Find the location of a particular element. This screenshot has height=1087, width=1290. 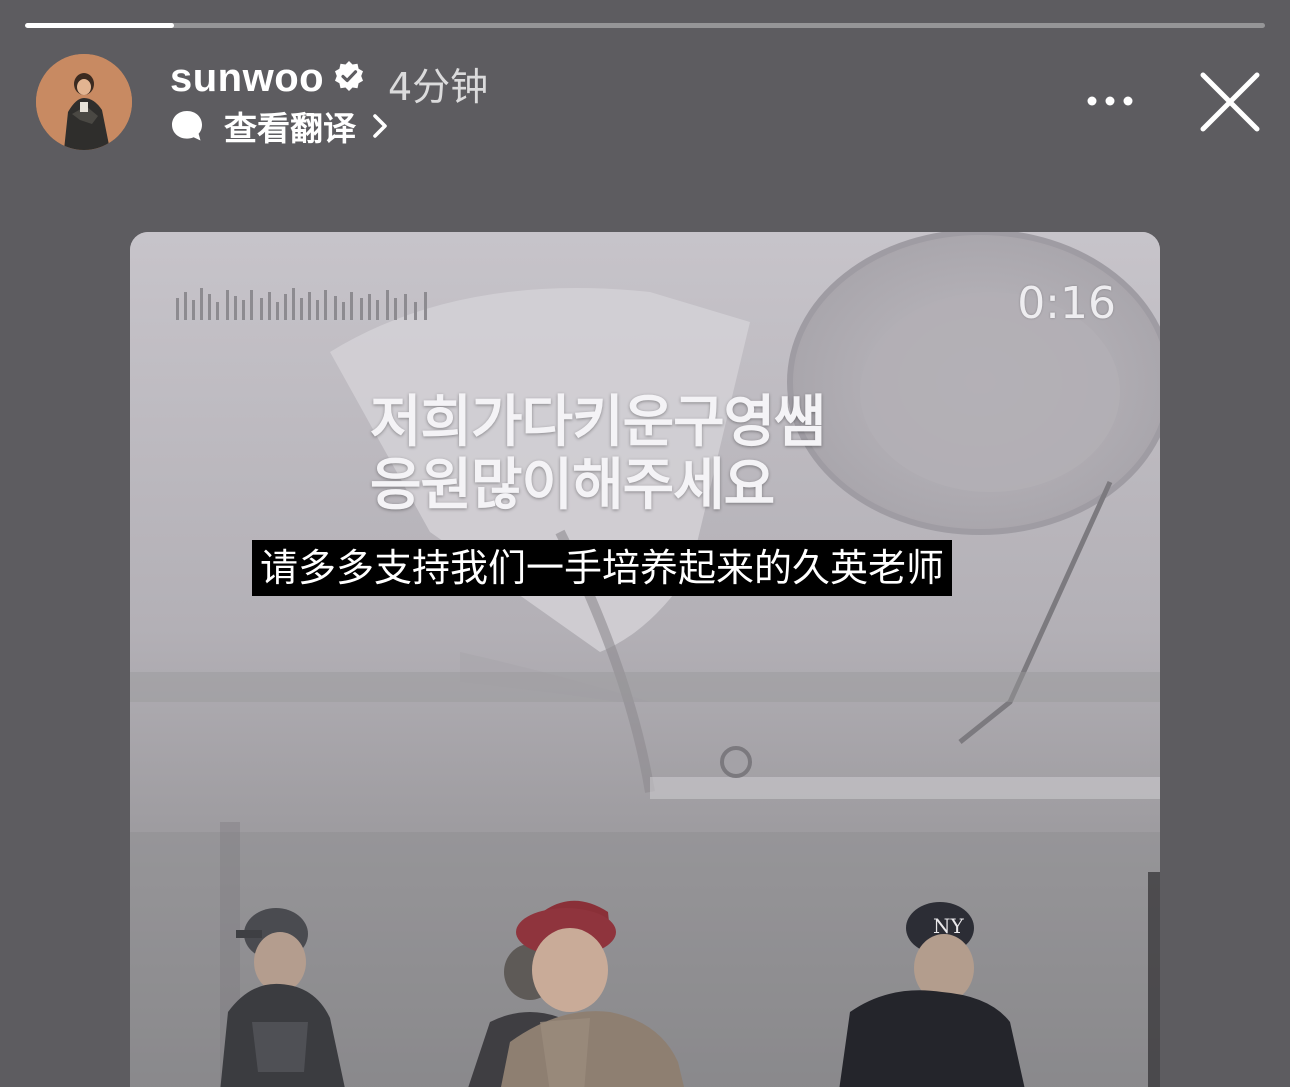

svg-text: NY is located at coordinates (949, 926).